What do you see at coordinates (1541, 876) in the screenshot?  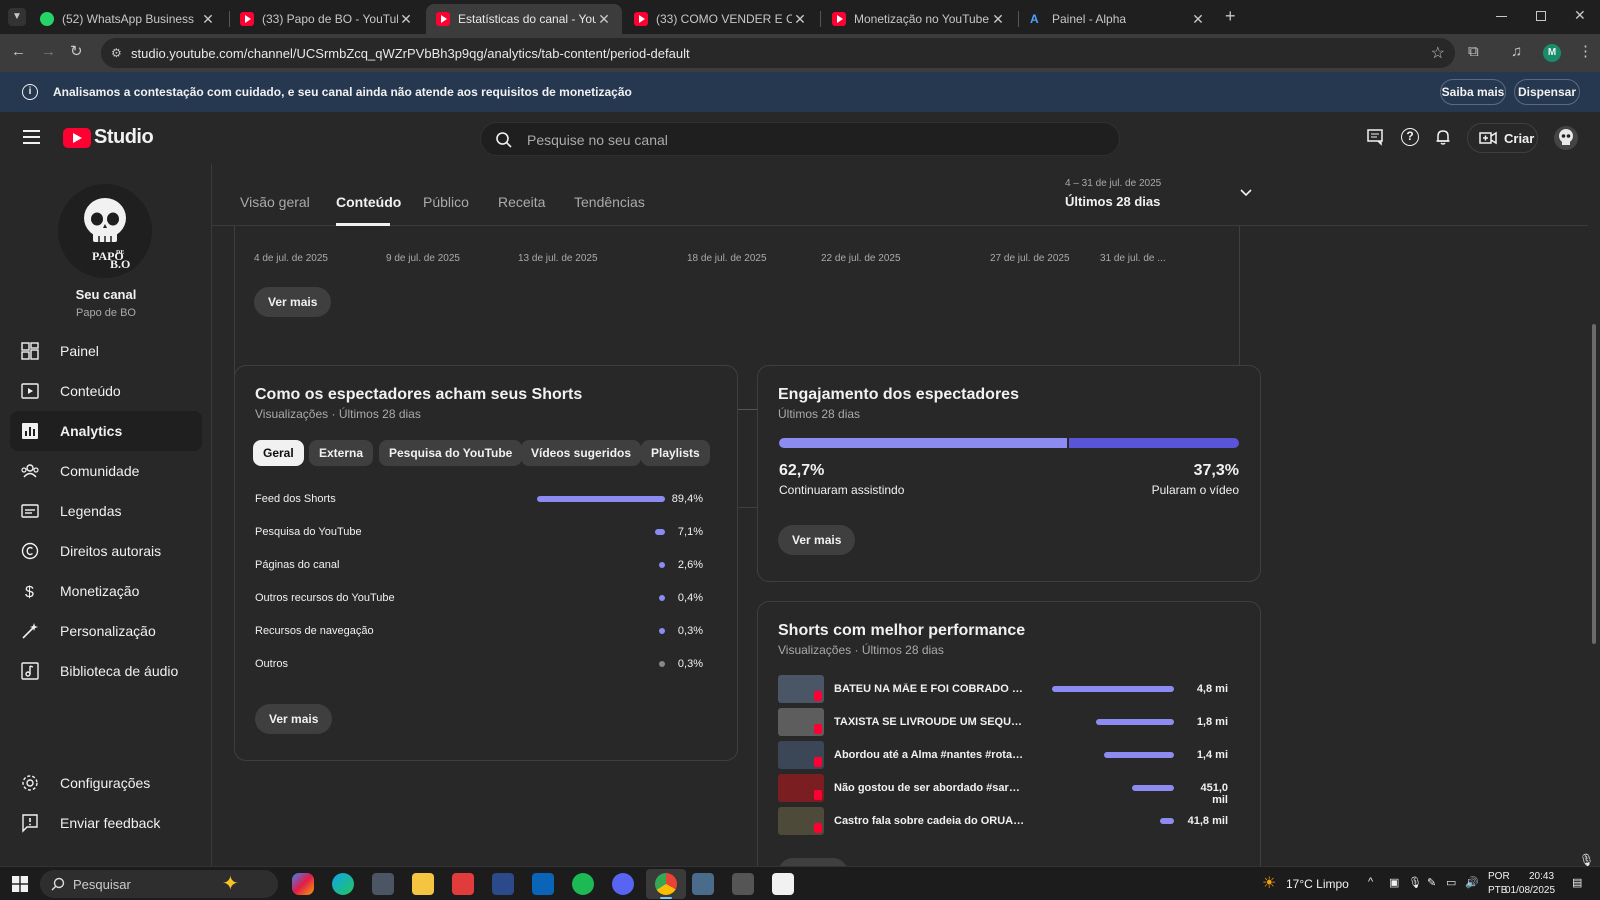 I see `clock-time: 20:43` at bounding box center [1541, 876].